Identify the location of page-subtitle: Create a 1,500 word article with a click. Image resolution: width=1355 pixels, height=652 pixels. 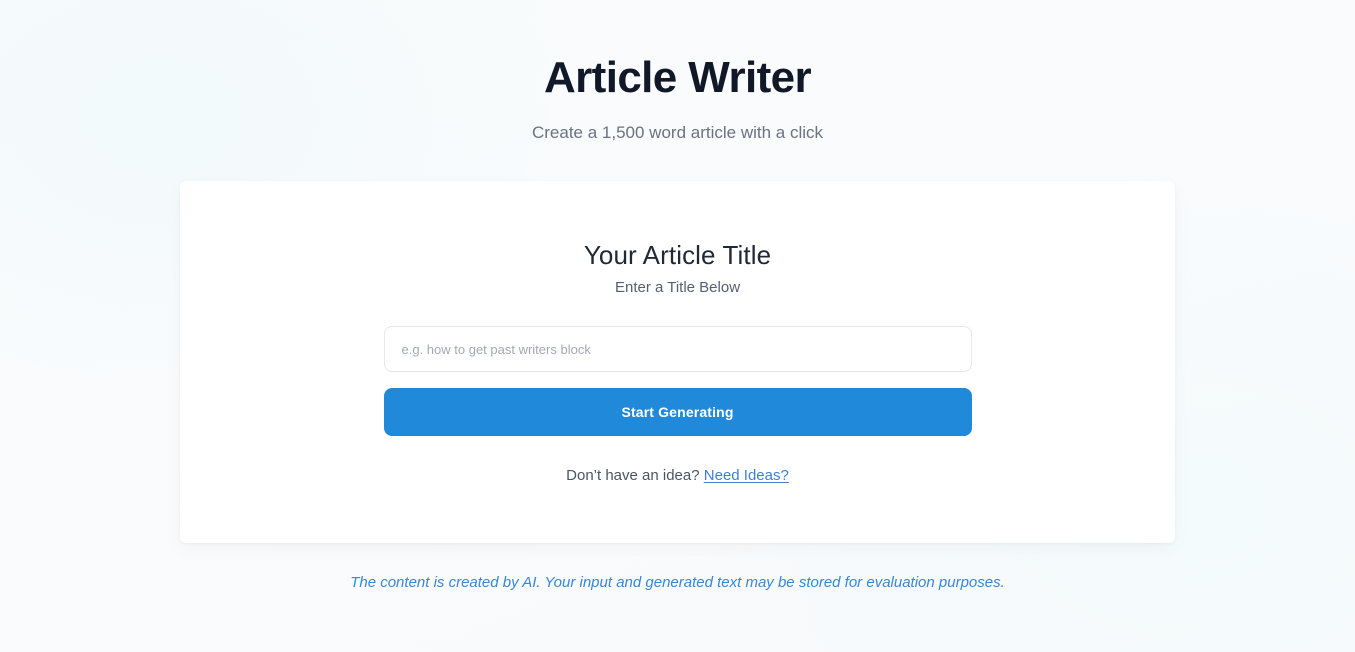
(677, 132).